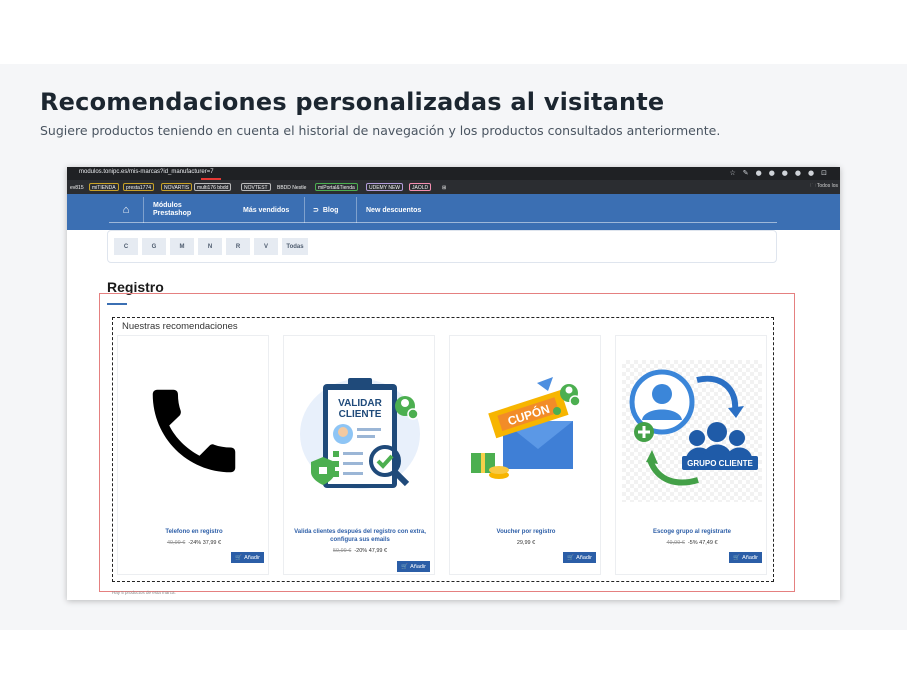 This screenshot has width=907, height=693. I want to click on grupo-cliente-image: GRUPO CLIENTE, so click(692, 431).